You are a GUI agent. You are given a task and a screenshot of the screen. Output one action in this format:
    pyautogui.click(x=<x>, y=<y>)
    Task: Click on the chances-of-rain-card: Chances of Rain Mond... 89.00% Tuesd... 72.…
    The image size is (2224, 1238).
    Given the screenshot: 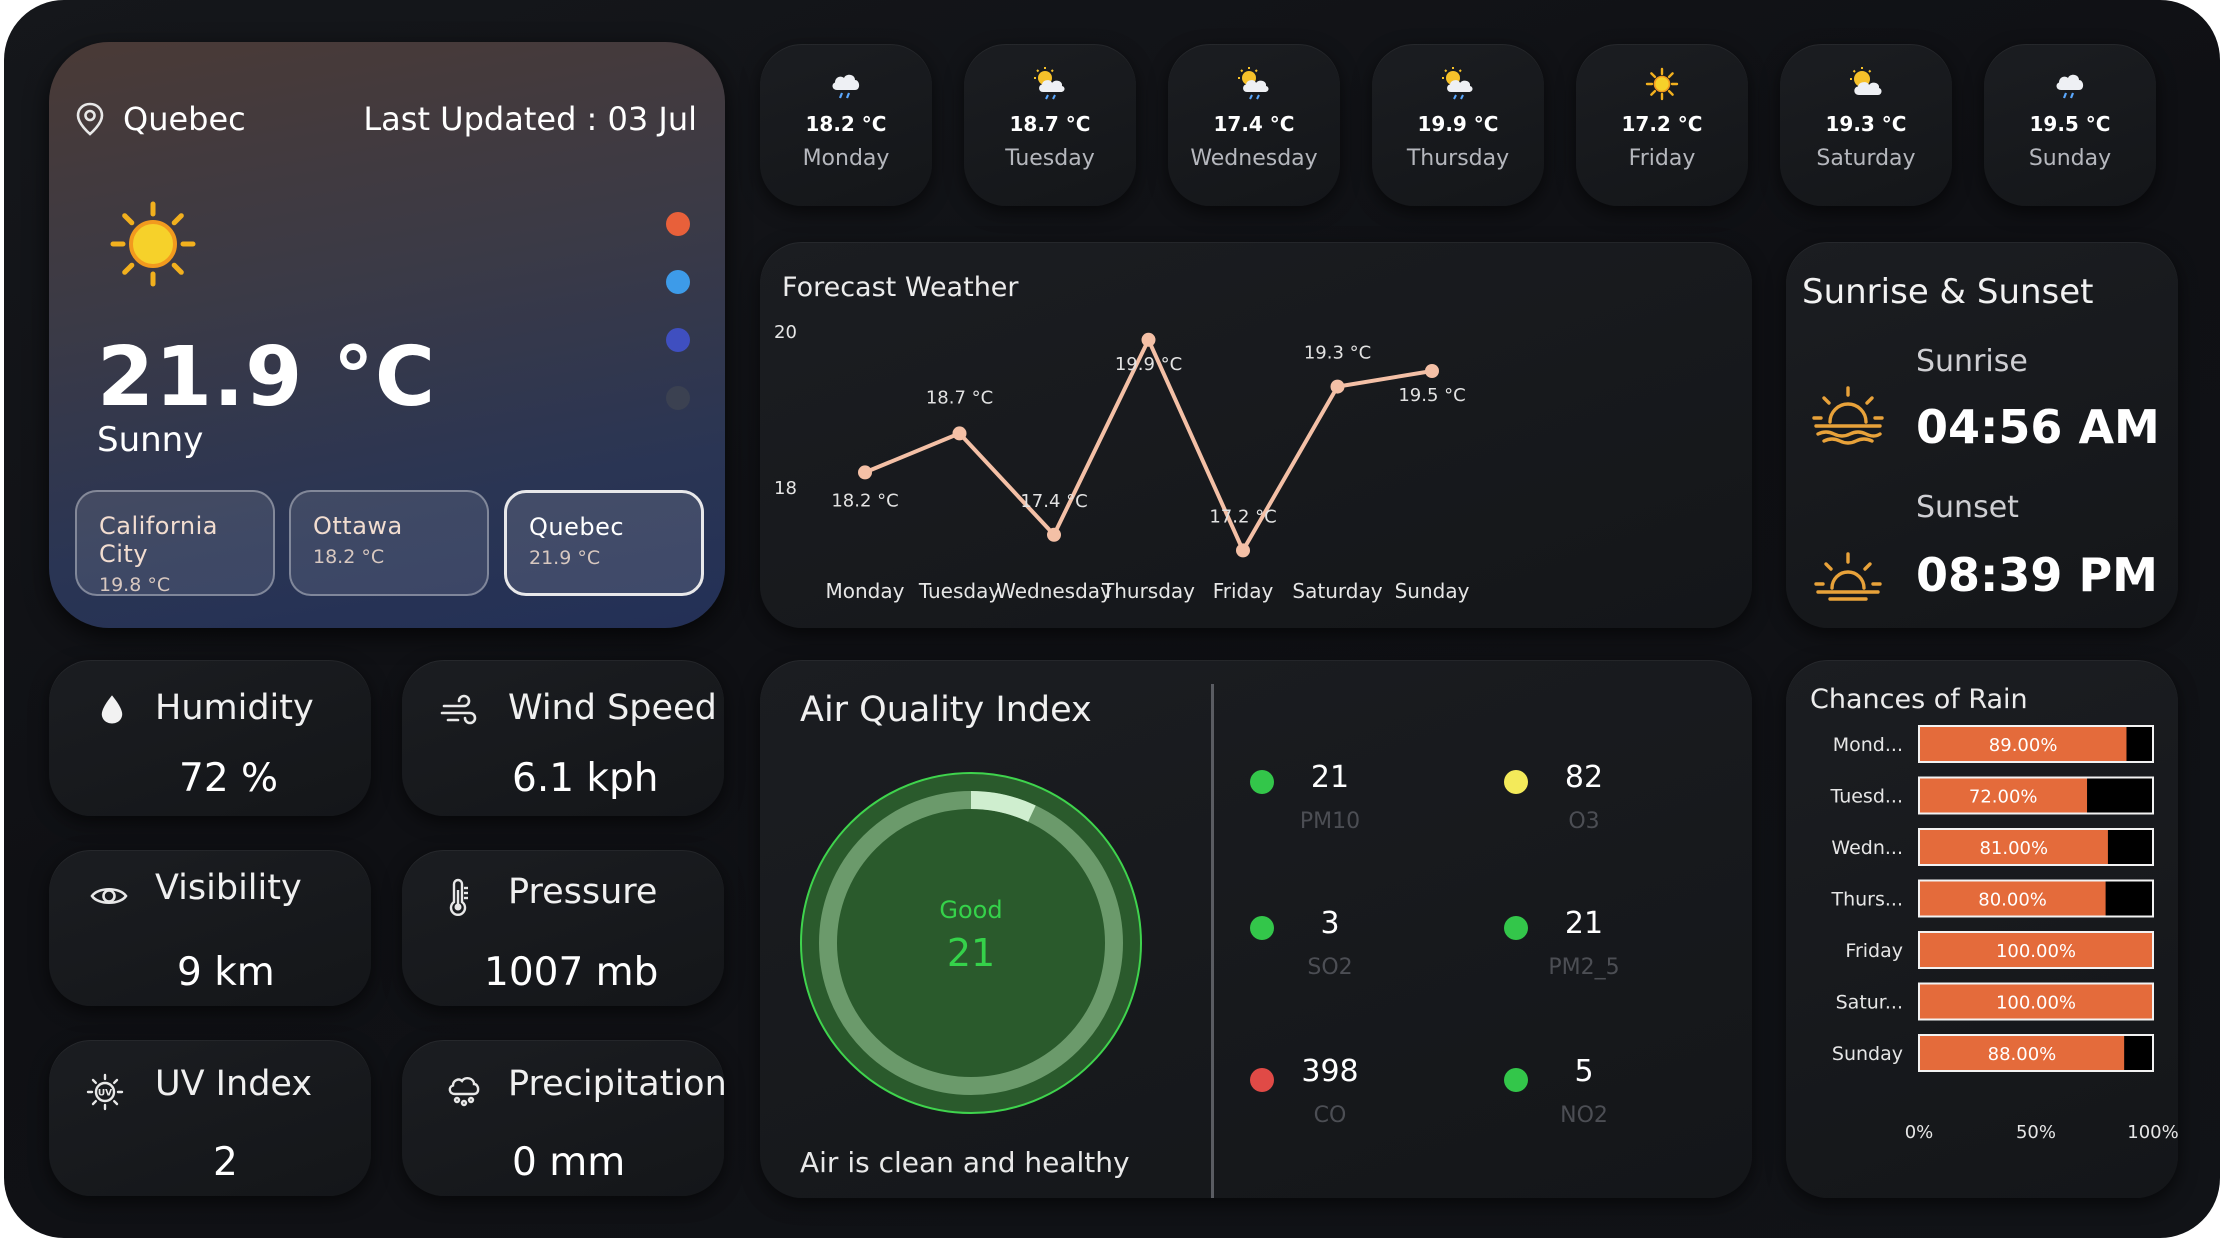 What is the action you would take?
    pyautogui.click(x=1982, y=929)
    